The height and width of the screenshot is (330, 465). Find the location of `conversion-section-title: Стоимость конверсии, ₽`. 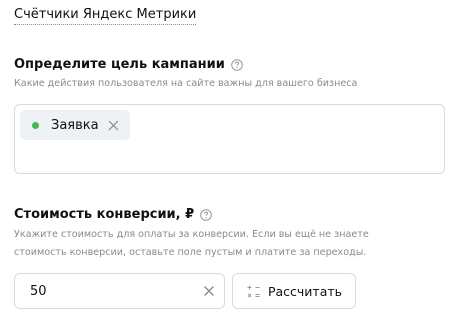

conversion-section-title: Стоимость конверсии, ₽ is located at coordinates (104, 214).